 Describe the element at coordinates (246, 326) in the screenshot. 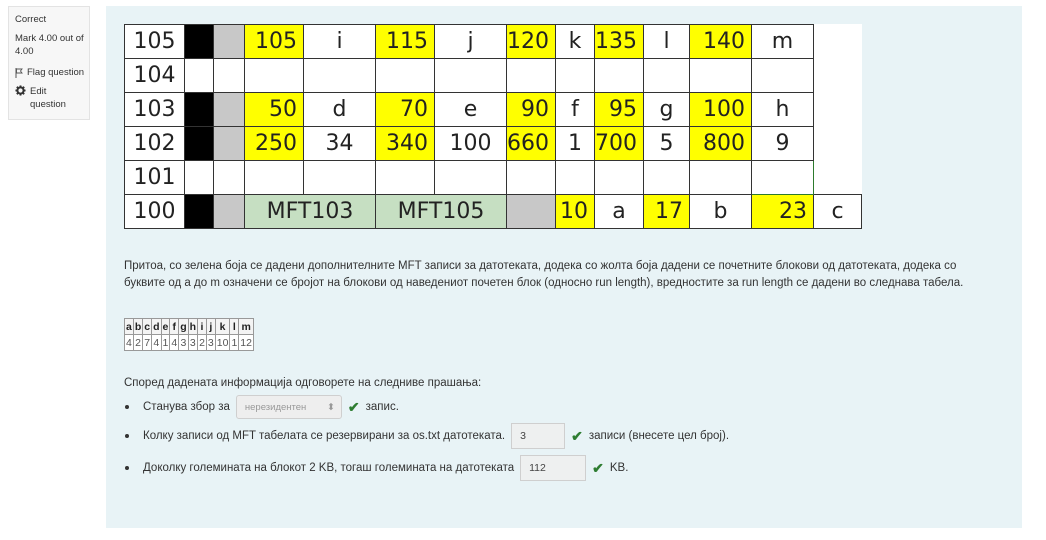

I see `run-table-header: m` at that location.